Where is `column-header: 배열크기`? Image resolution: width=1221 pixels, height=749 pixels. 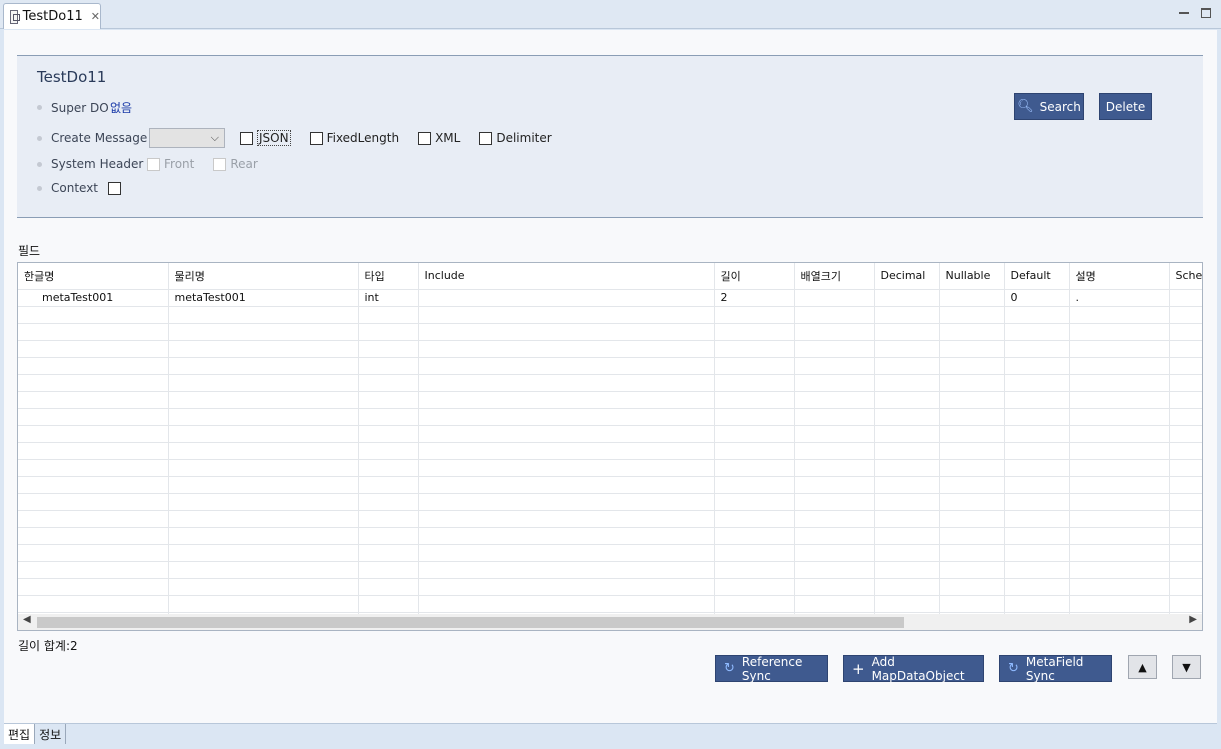 column-header: 배열크기 is located at coordinates (834, 276).